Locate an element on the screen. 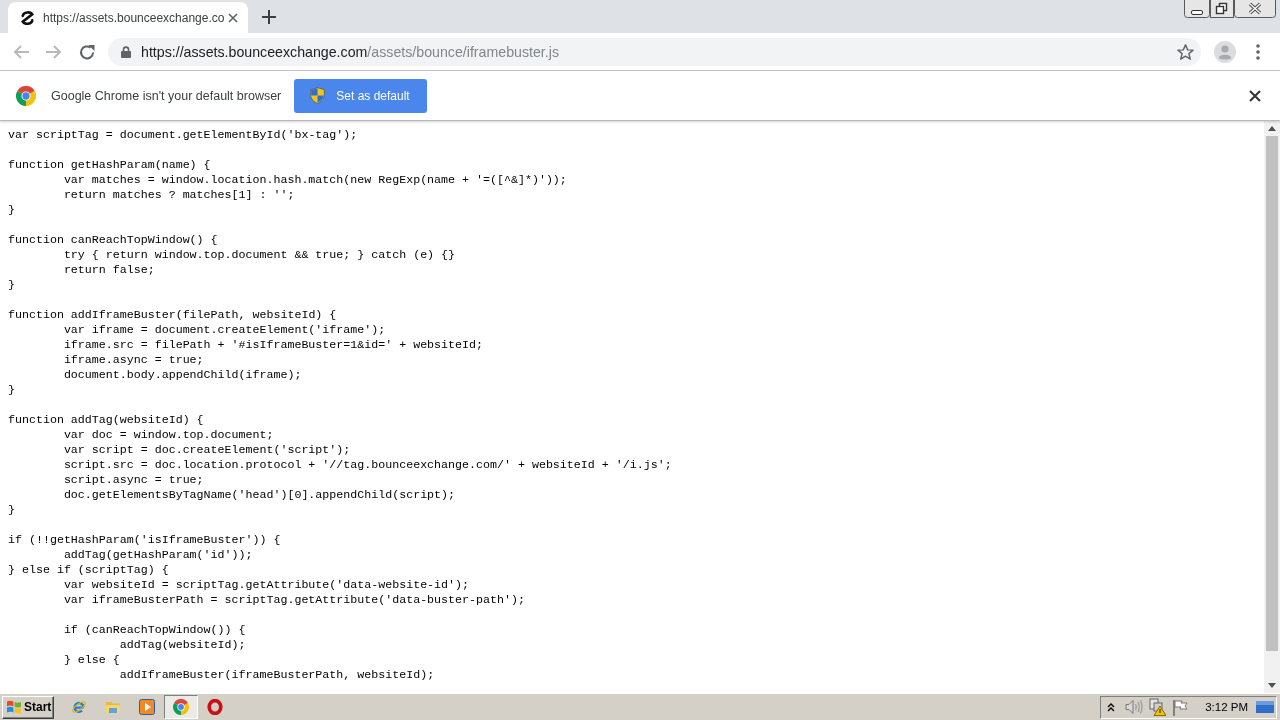 The height and width of the screenshot is (720, 1280). code-line: var scriptTag = document.getElementById('bx-tag'); is located at coordinates (183, 134).